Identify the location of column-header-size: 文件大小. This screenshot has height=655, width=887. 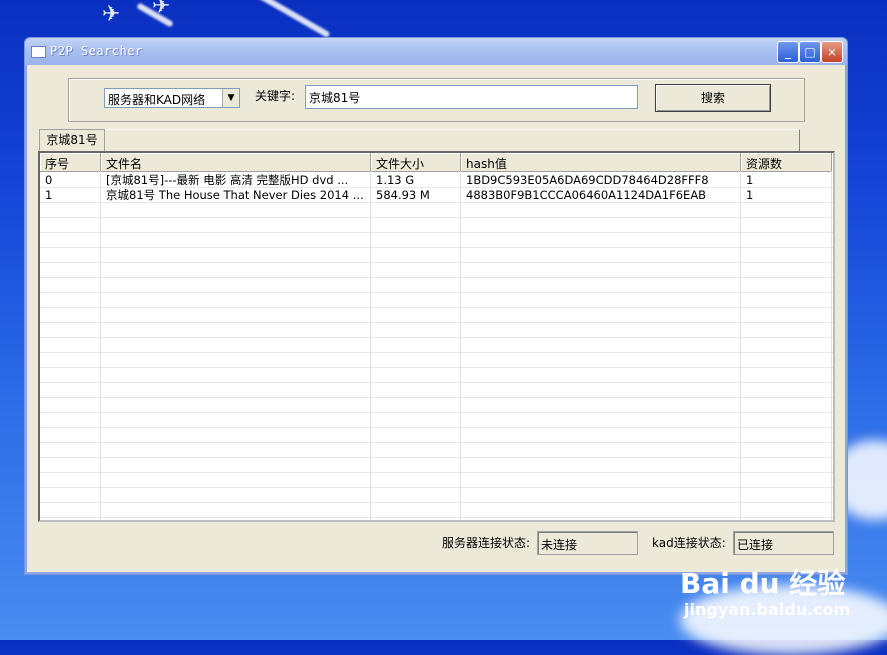
(416, 162).